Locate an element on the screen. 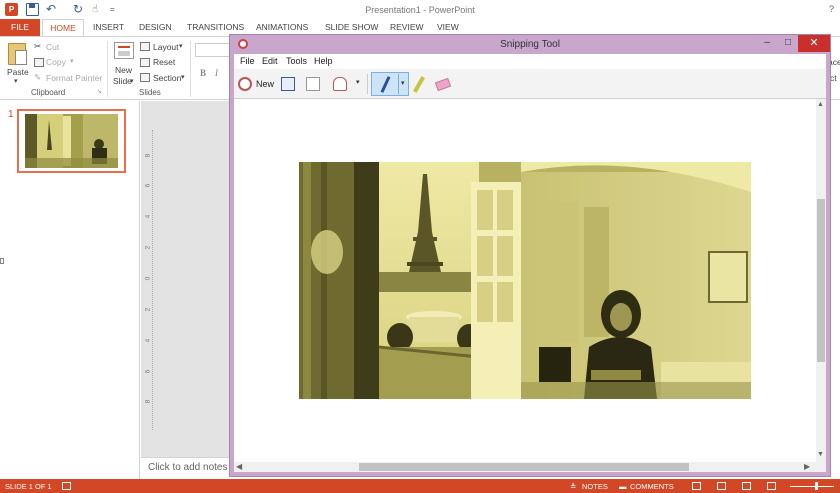 This screenshot has height=493, width=840. notes-button: NOTES is located at coordinates (595, 486).